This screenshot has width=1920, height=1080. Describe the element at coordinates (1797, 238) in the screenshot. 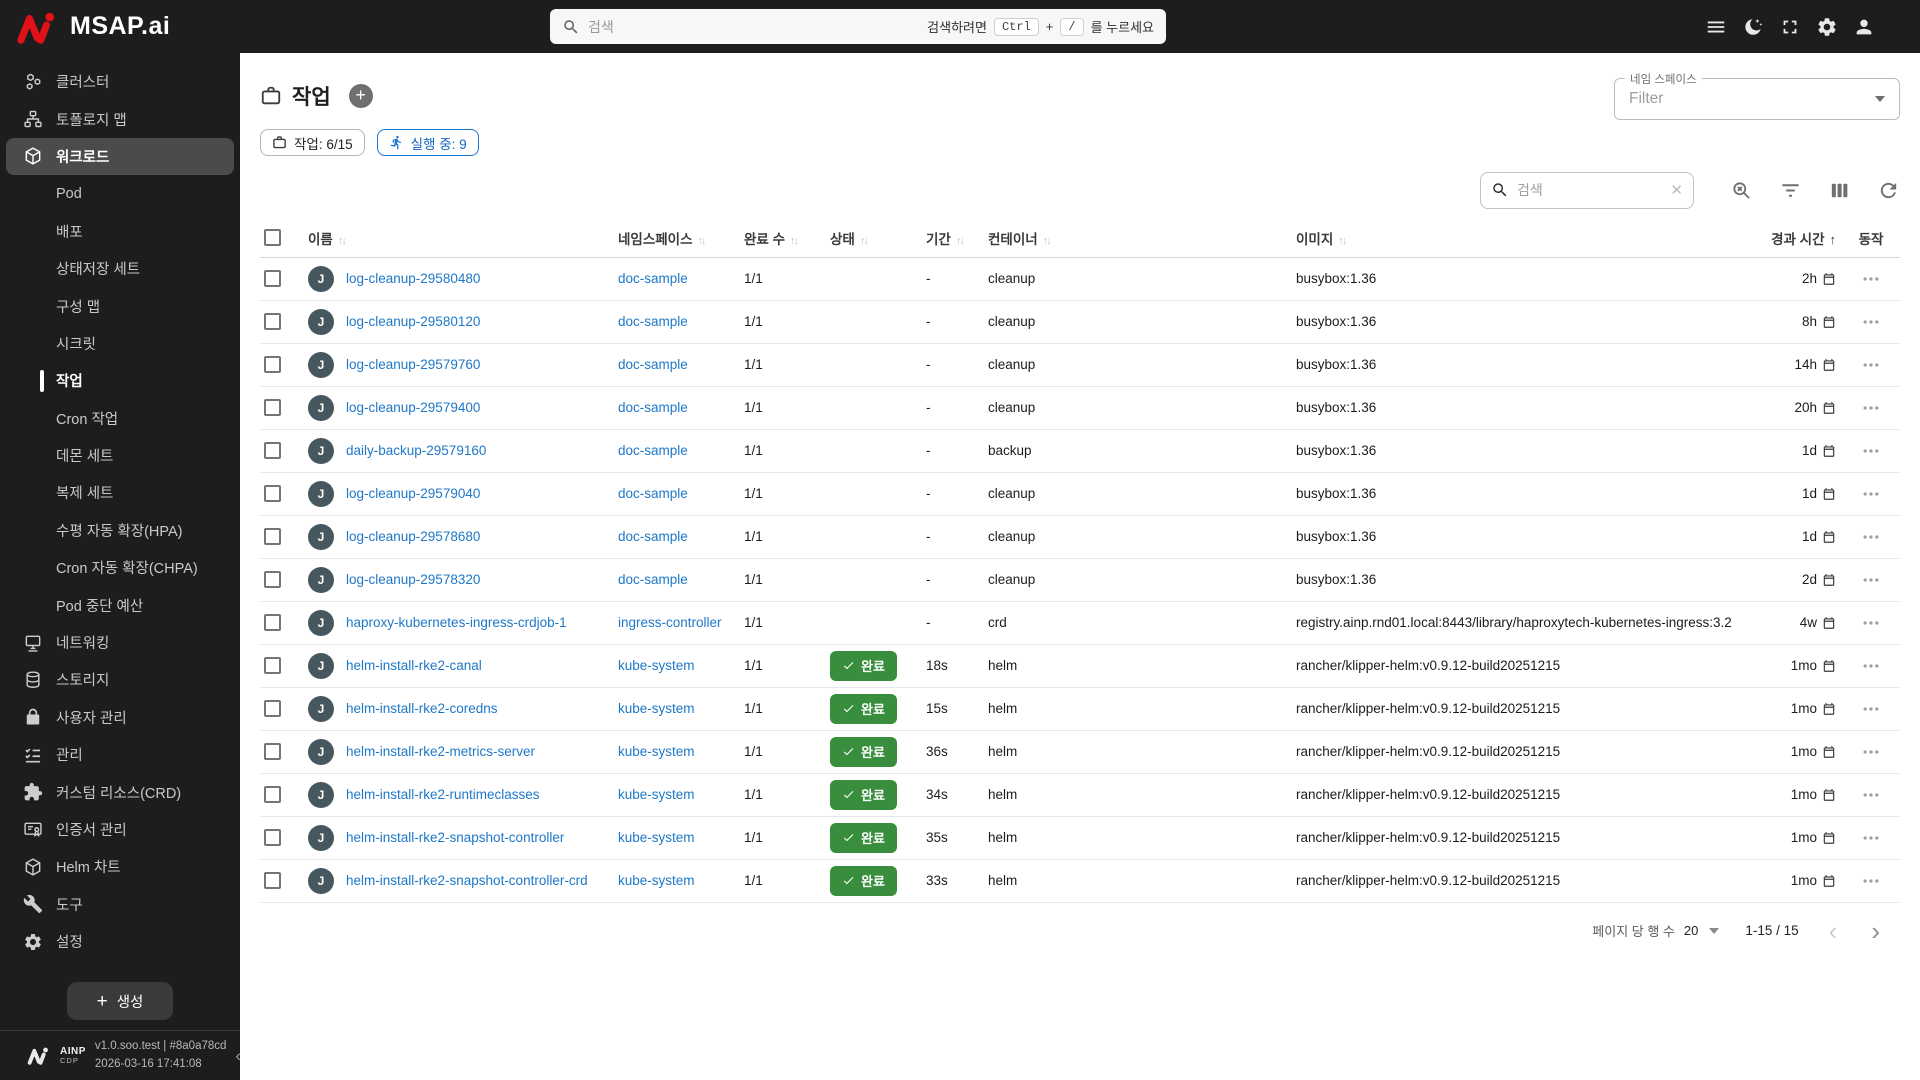

I see `column-header: 경과 시간 ↑` at that location.